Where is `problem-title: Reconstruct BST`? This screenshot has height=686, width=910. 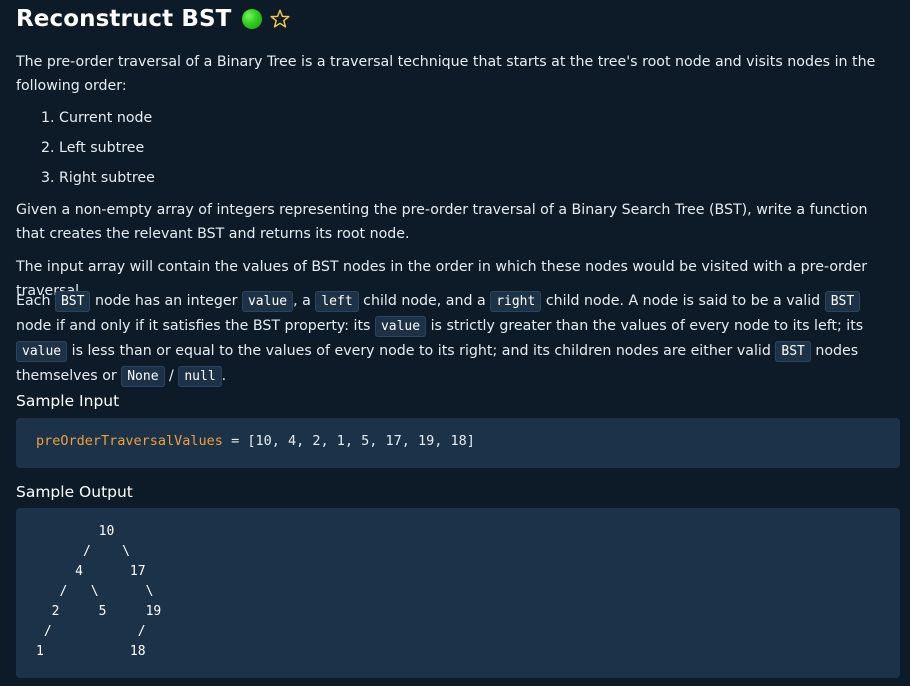
problem-title: Reconstruct BST is located at coordinates (124, 19).